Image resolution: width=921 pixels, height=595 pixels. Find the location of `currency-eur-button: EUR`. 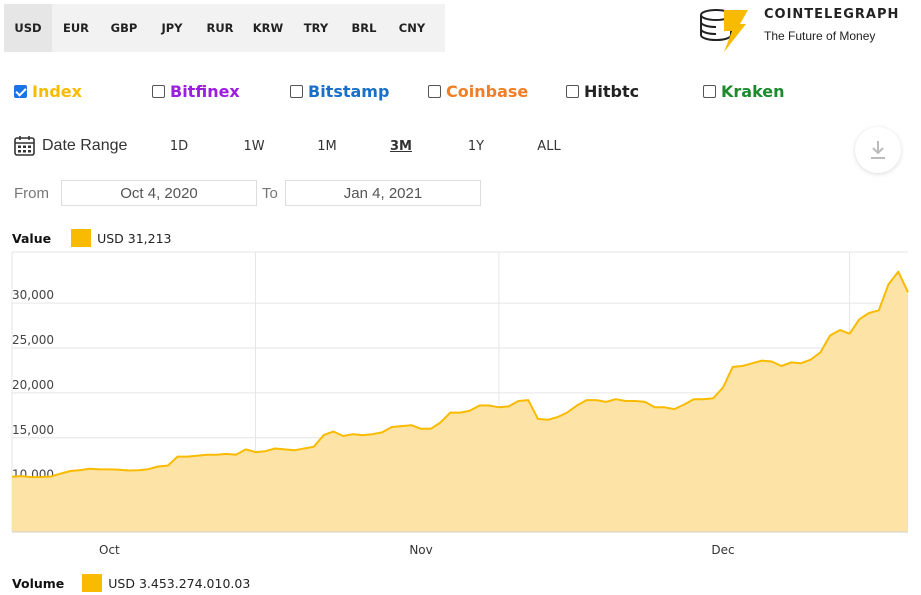

currency-eur-button: EUR is located at coordinates (76, 28).